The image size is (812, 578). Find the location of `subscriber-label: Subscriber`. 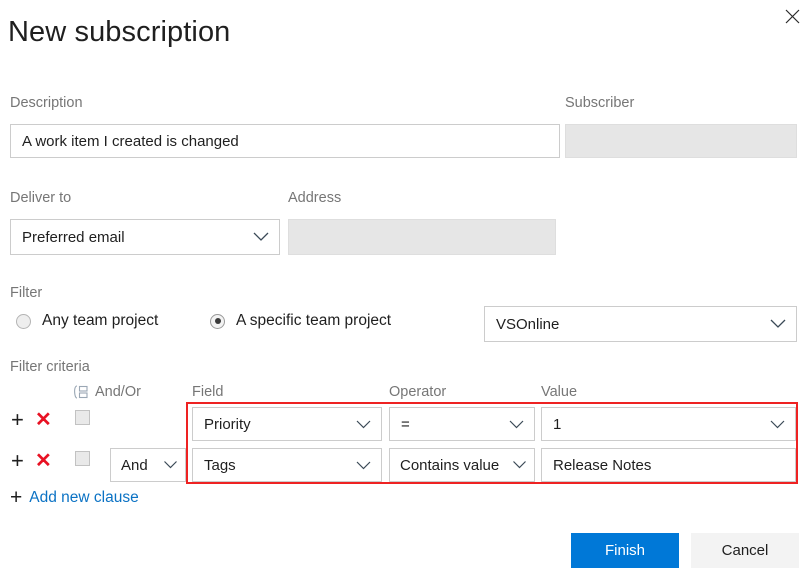

subscriber-label: Subscriber is located at coordinates (600, 103).